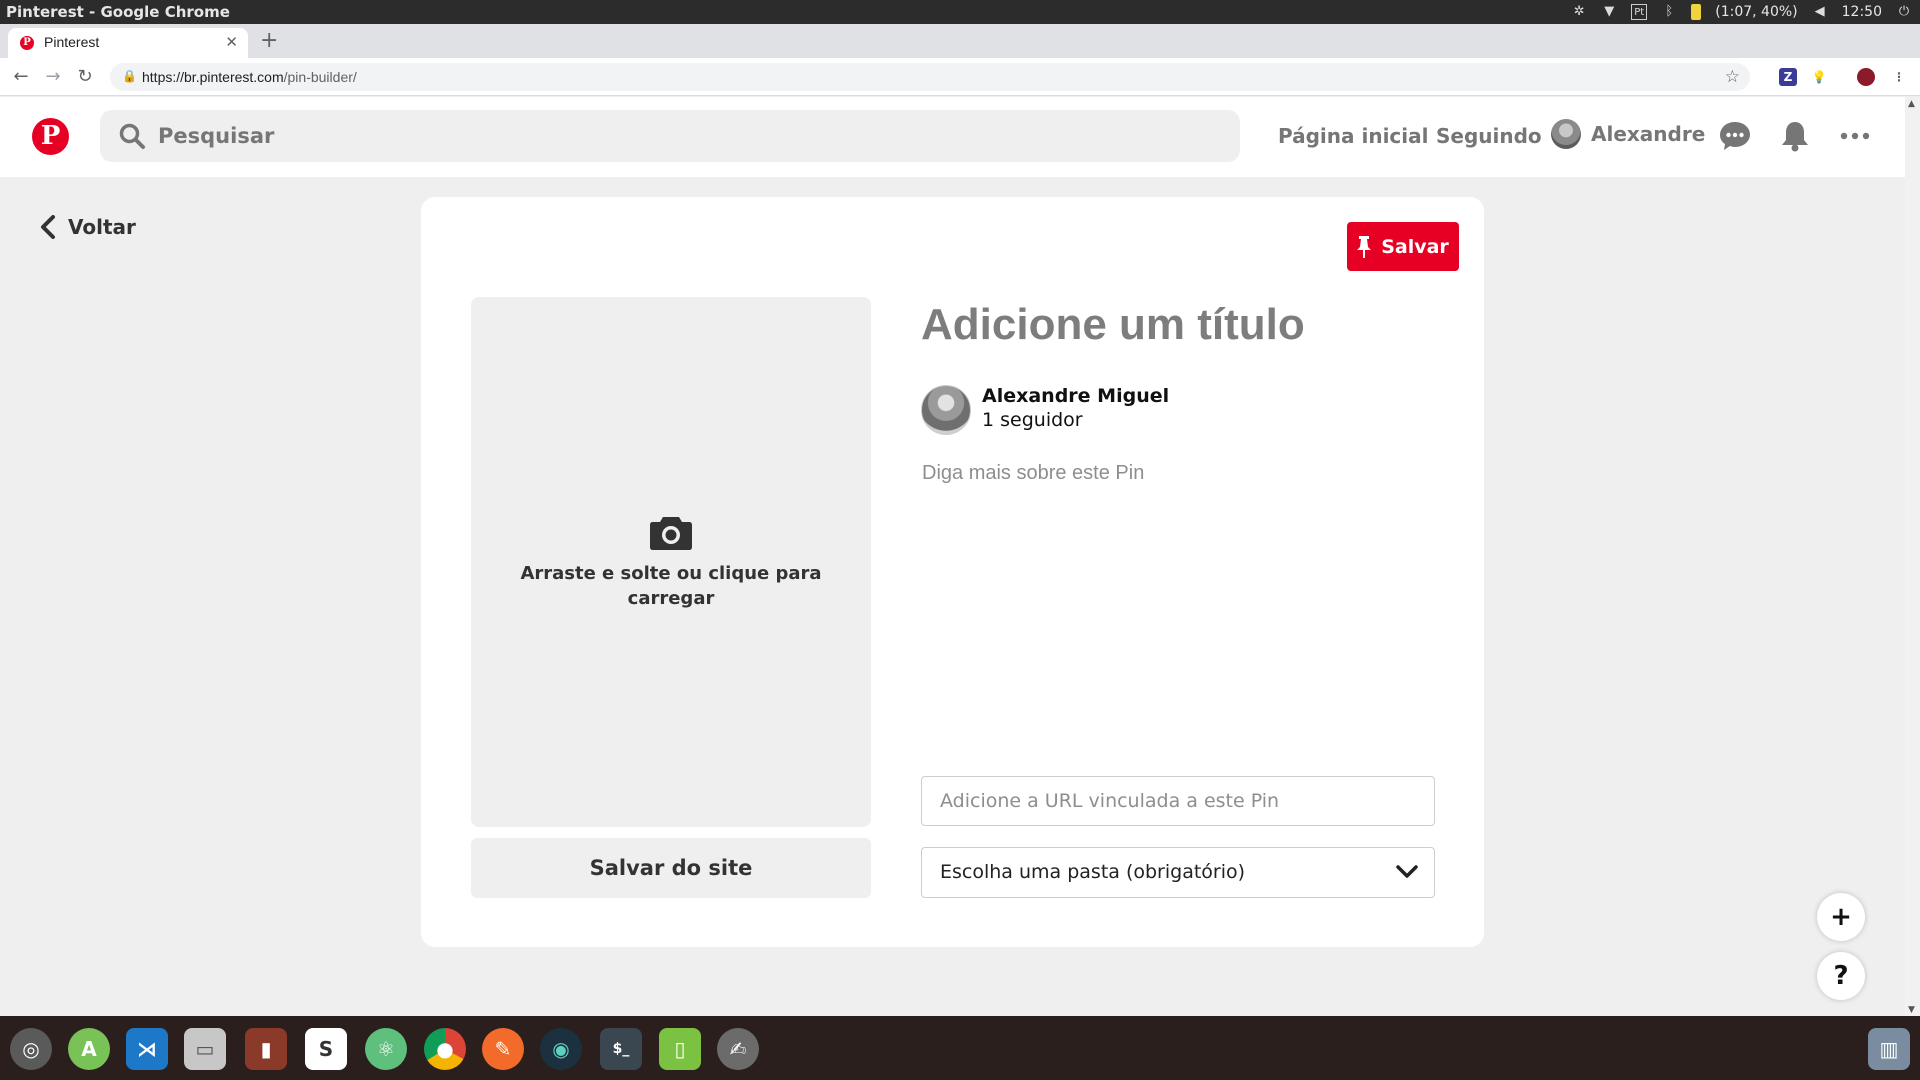 The image size is (1920, 1080). Describe the element at coordinates (213, 77) in the screenshot. I see `url-host: https://br.pinterest.com` at that location.